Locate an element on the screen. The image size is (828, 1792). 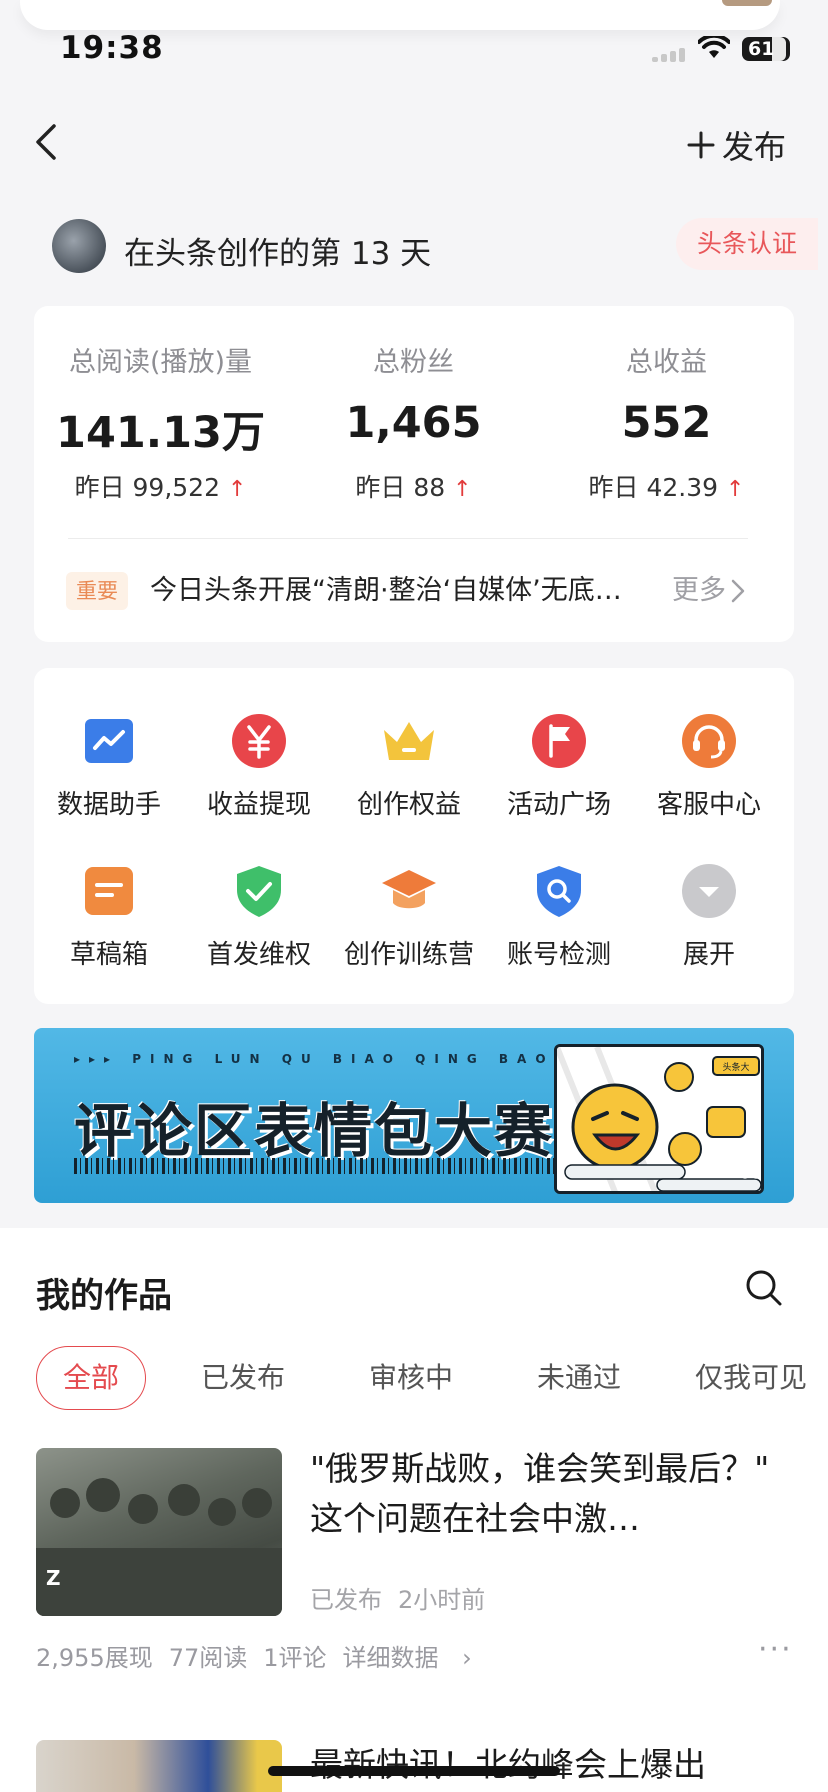
avatar is located at coordinates (79, 246).